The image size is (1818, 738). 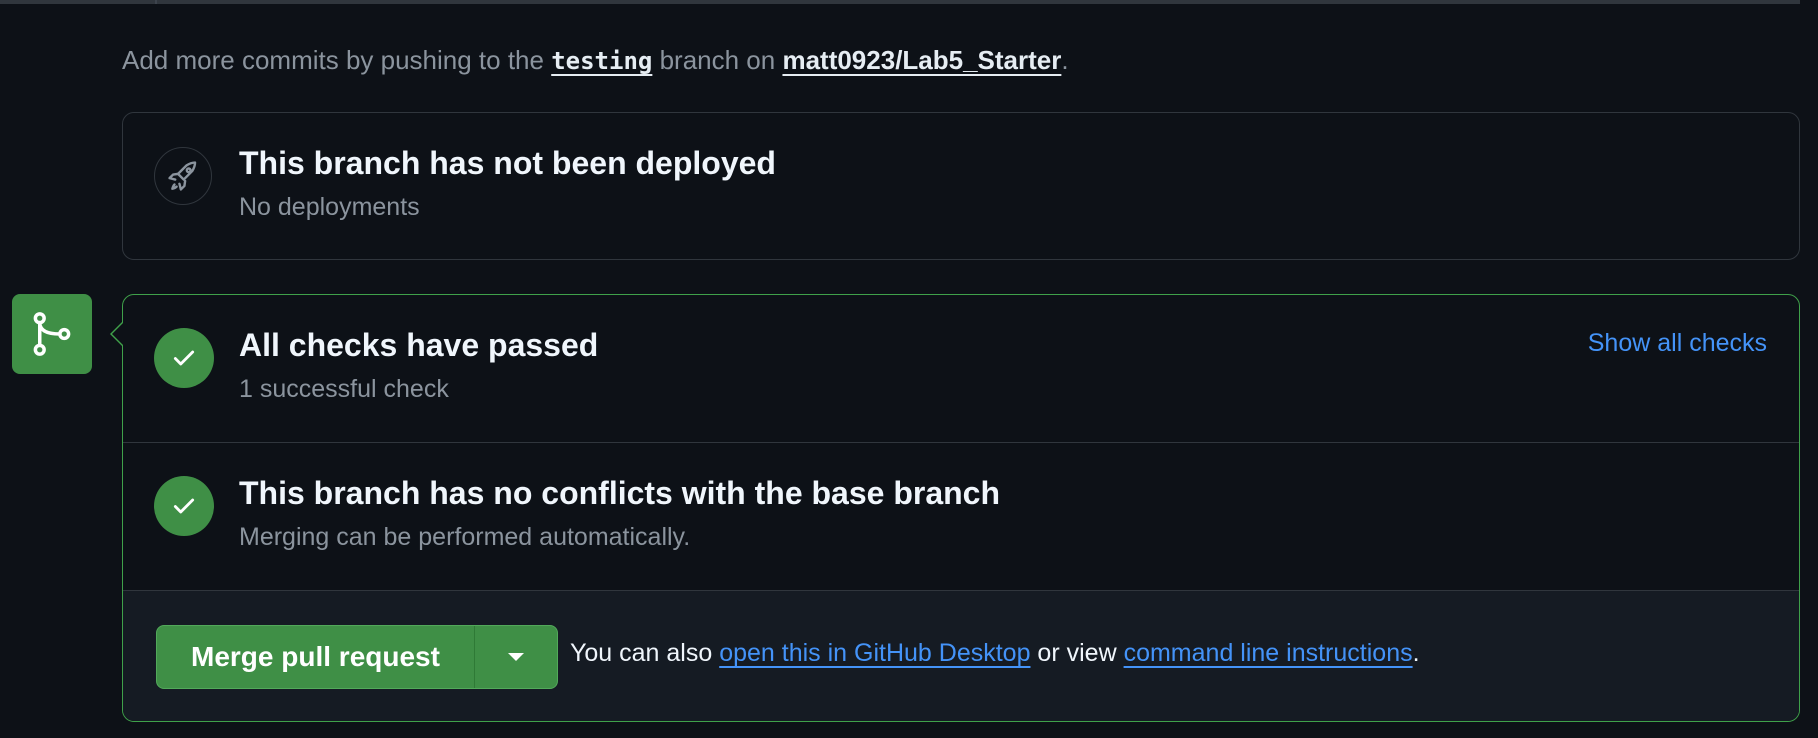 What do you see at coordinates (1677, 343) in the screenshot?
I see `show-all-checks-link: Show all checks` at bounding box center [1677, 343].